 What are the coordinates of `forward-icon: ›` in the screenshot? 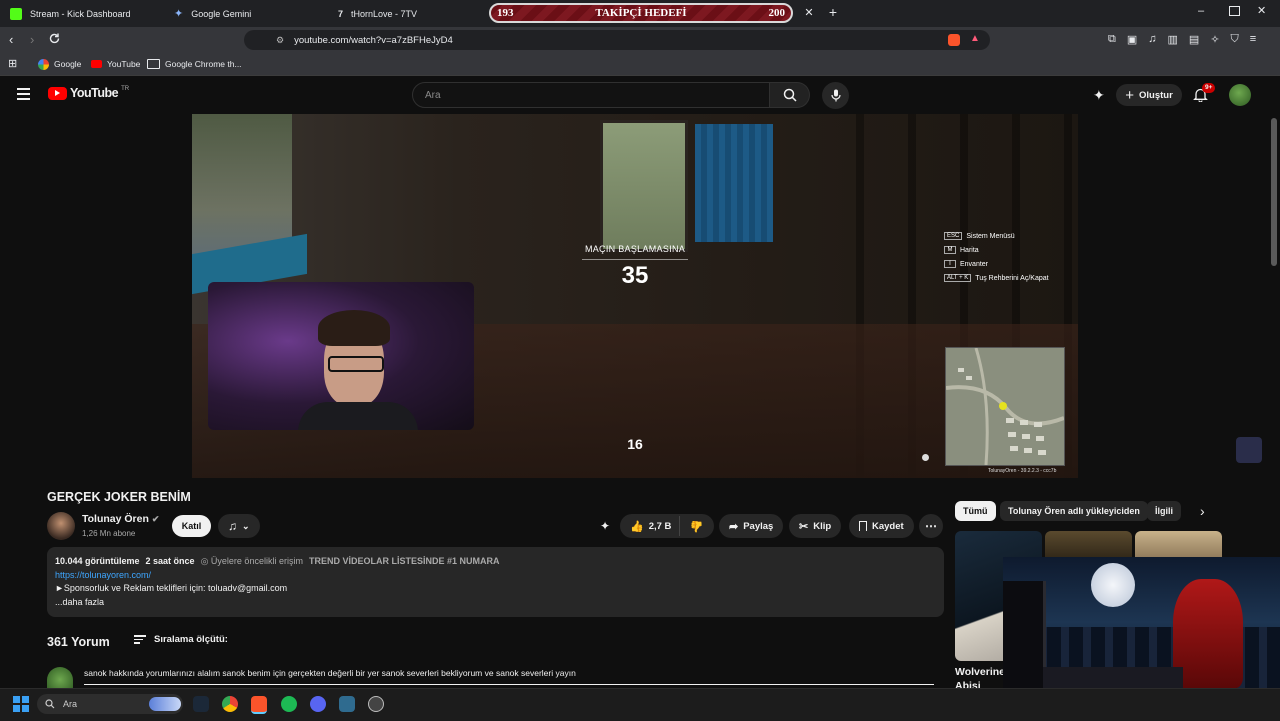 It's located at (32, 39).